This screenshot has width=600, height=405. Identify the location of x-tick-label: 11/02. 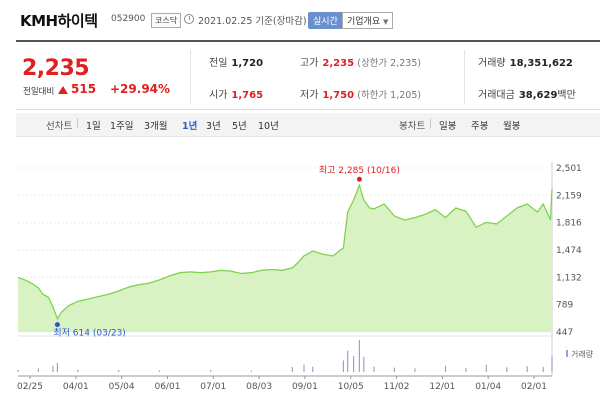
(397, 387).